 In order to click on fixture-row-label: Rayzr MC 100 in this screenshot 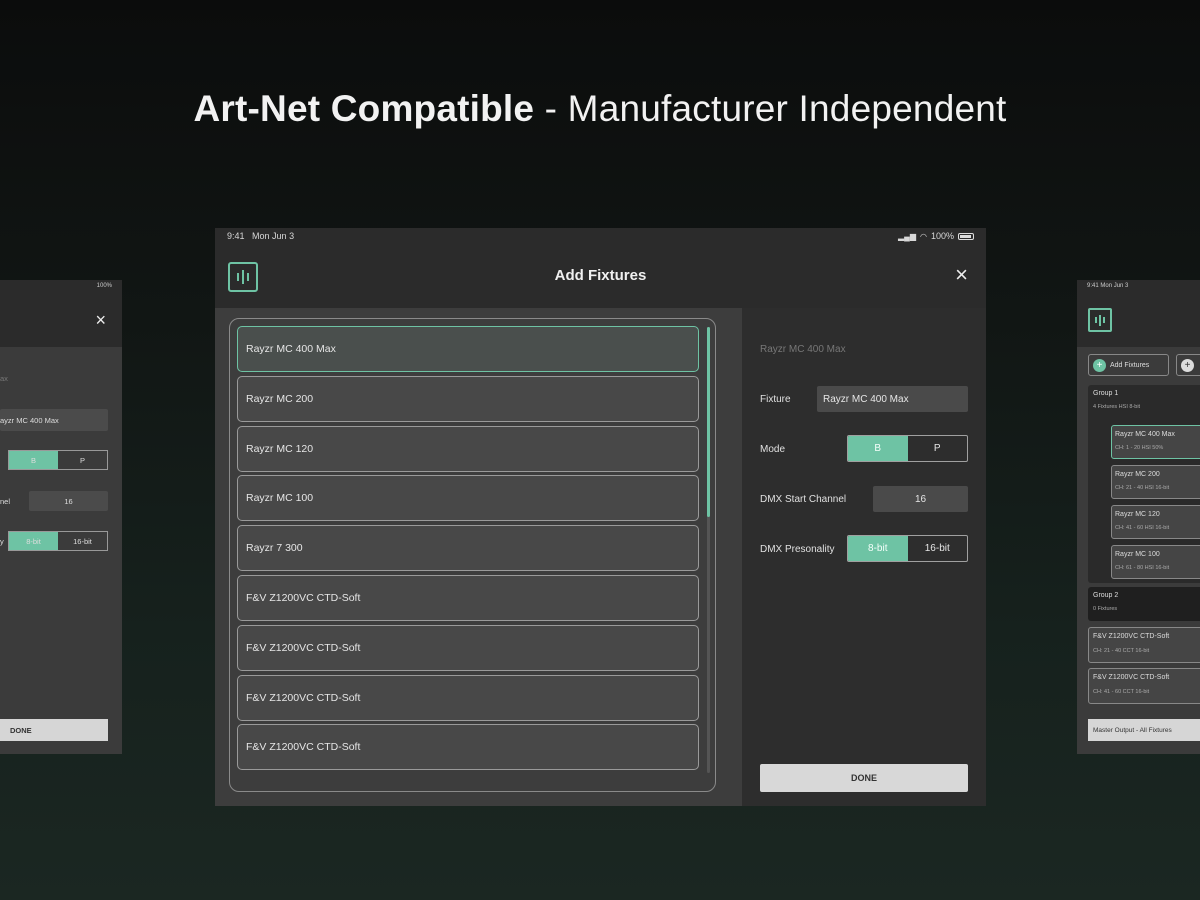, I will do `click(280, 498)`.